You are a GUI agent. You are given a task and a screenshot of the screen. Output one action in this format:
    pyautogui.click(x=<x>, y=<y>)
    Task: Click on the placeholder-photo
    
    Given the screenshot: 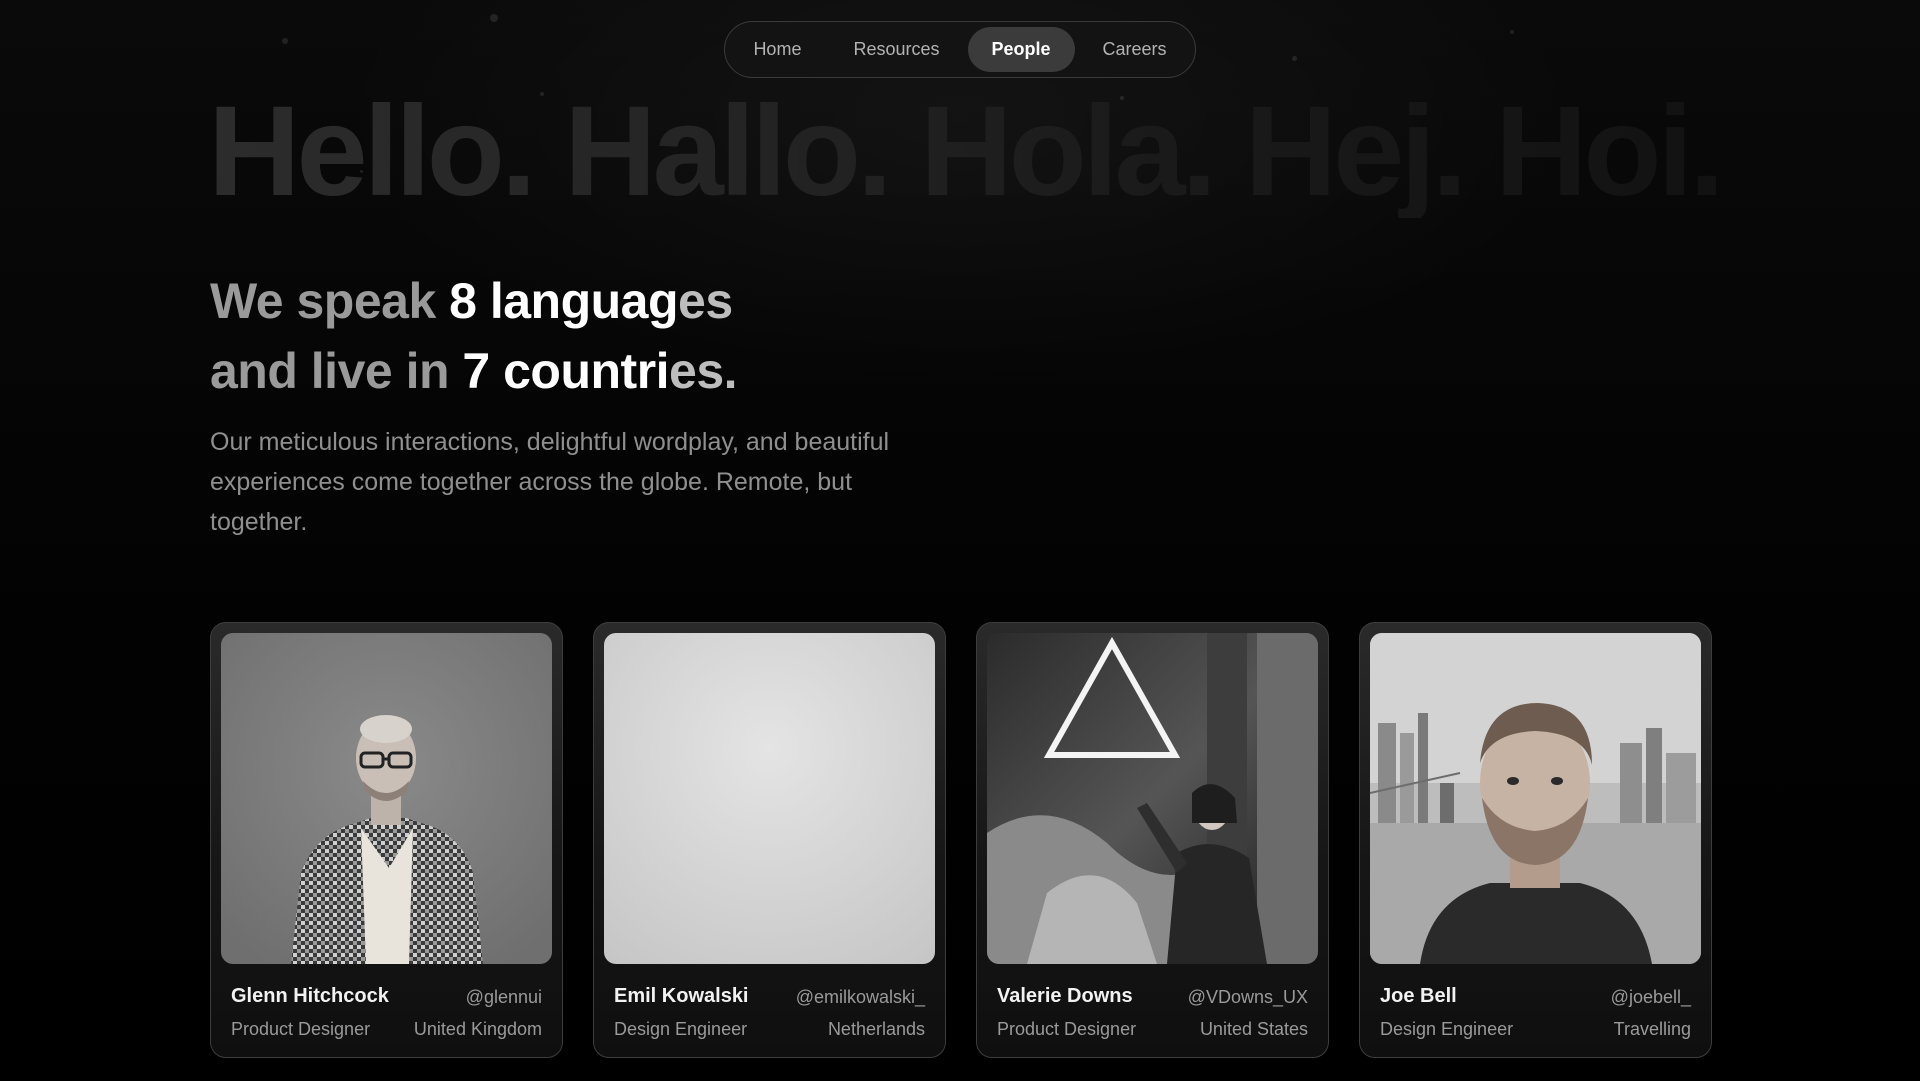 What is the action you would take?
    pyautogui.click(x=769, y=798)
    